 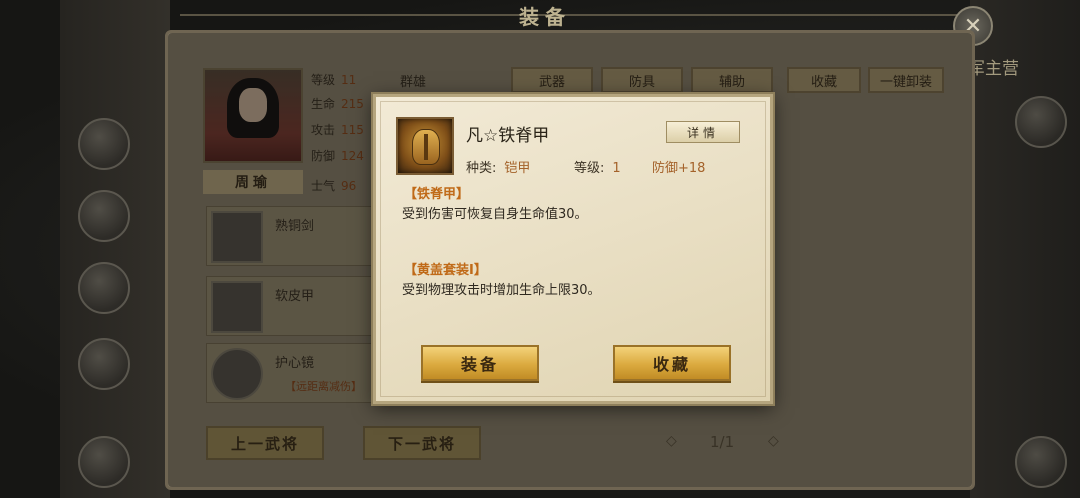 What do you see at coordinates (115, 249) in the screenshot?
I see `left-sidebar` at bounding box center [115, 249].